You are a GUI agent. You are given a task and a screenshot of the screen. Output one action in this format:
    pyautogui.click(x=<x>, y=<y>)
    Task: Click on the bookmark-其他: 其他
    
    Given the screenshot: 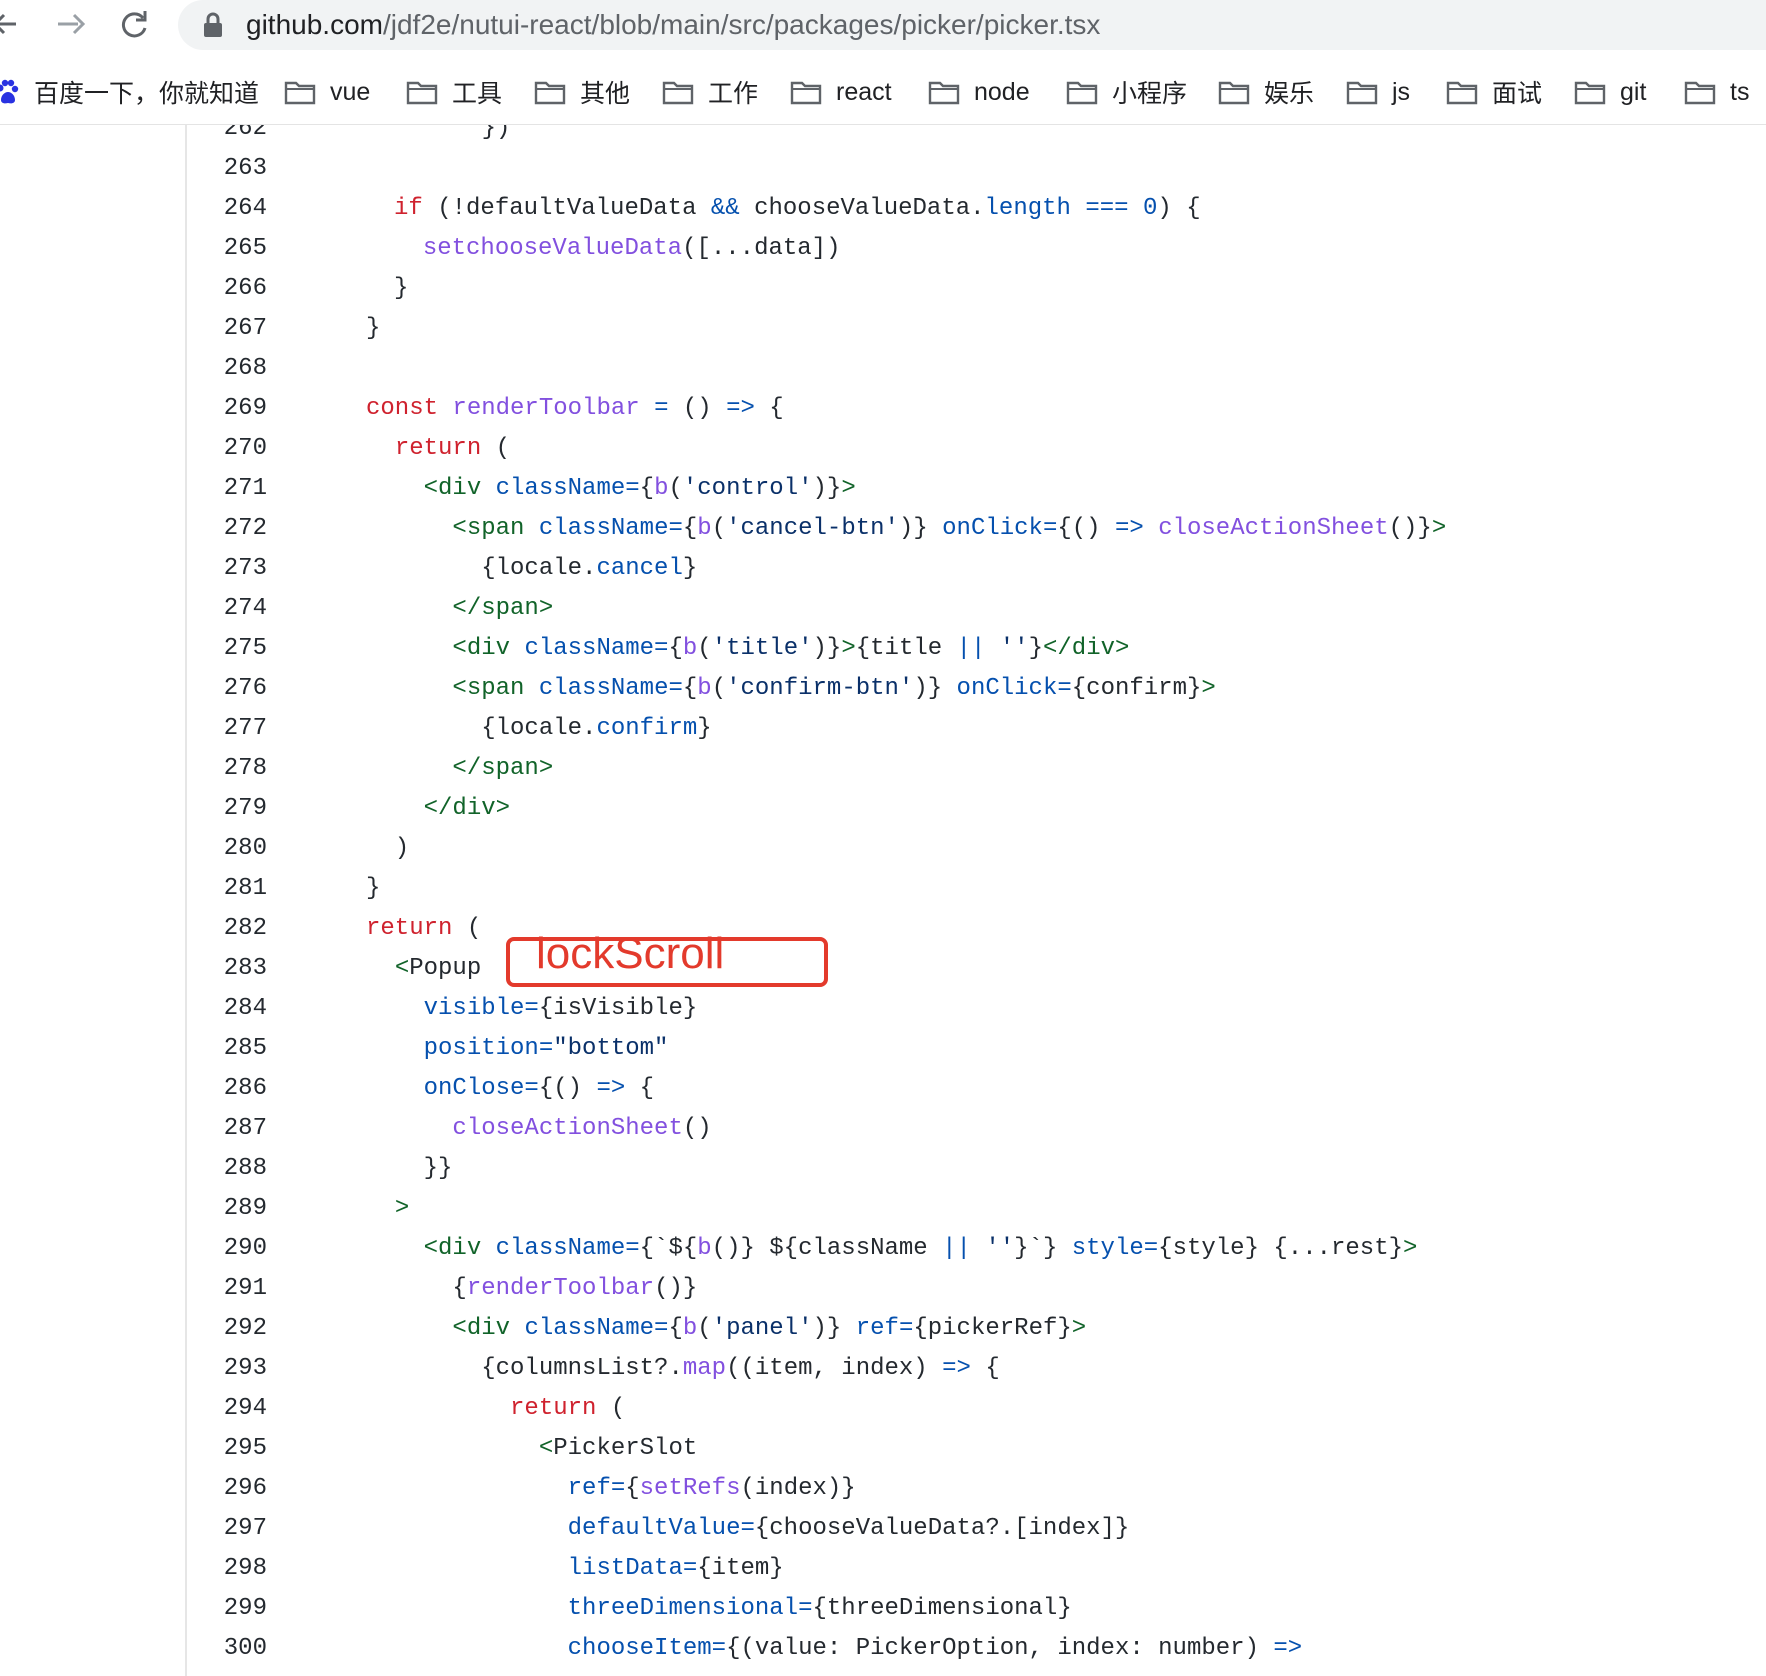 What is the action you would take?
    pyautogui.click(x=582, y=92)
    